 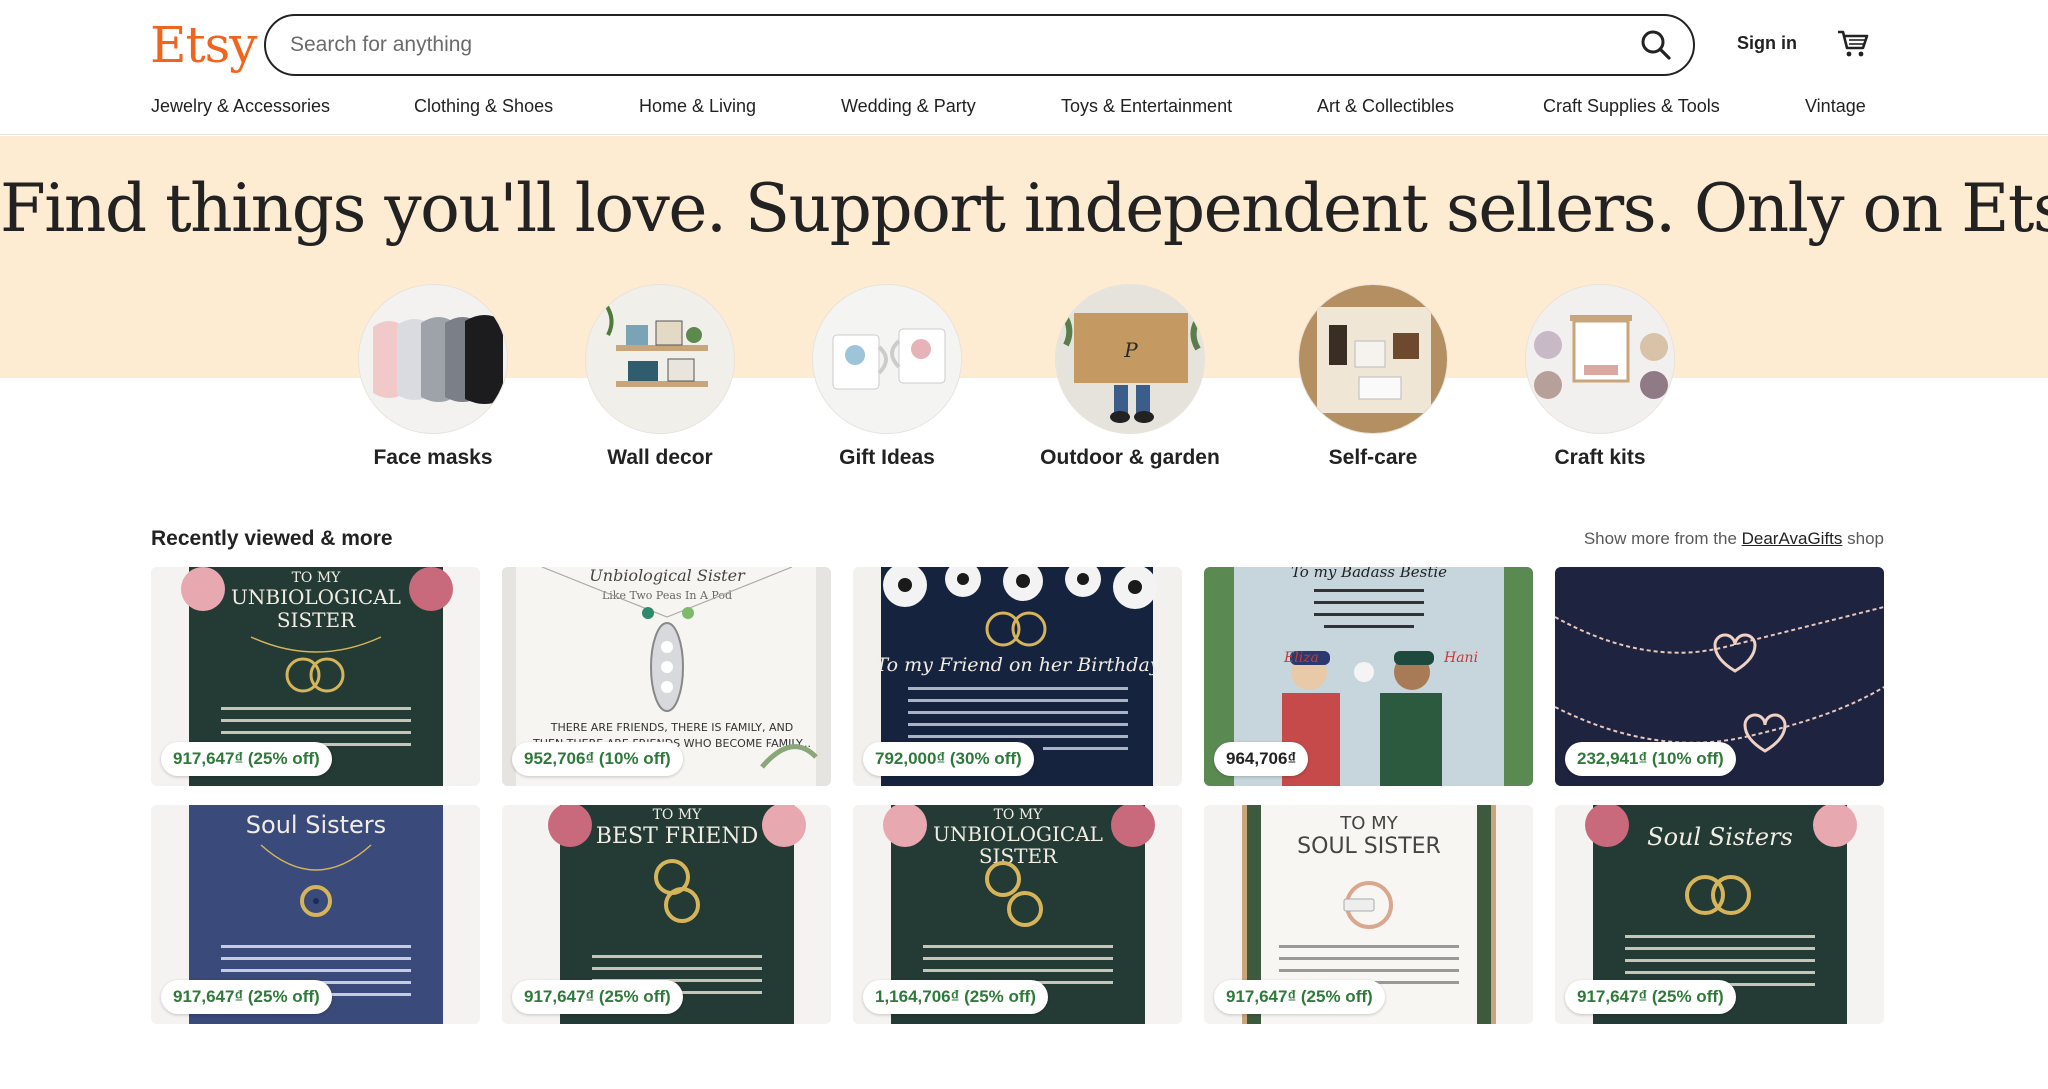 I want to click on category-wall-decor: Wall decor, so click(x=660, y=377).